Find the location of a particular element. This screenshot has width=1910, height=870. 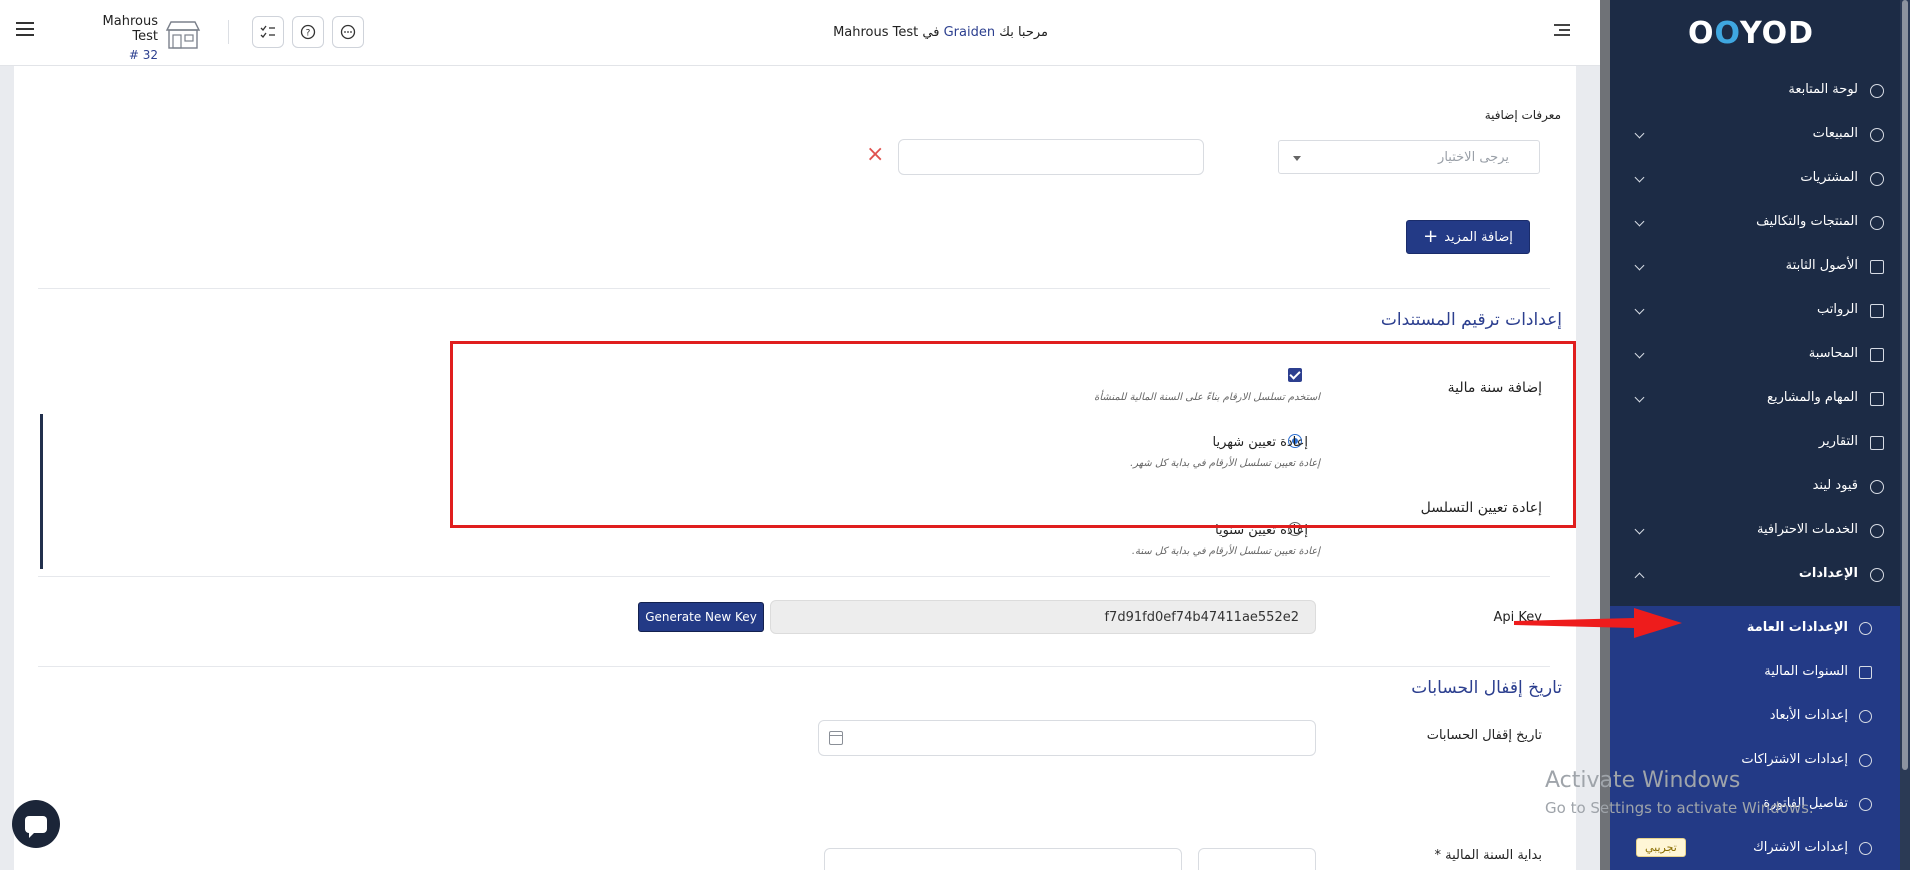

sidebar-item-label: إعدادات الاشتراكات is located at coordinates (1794, 759).